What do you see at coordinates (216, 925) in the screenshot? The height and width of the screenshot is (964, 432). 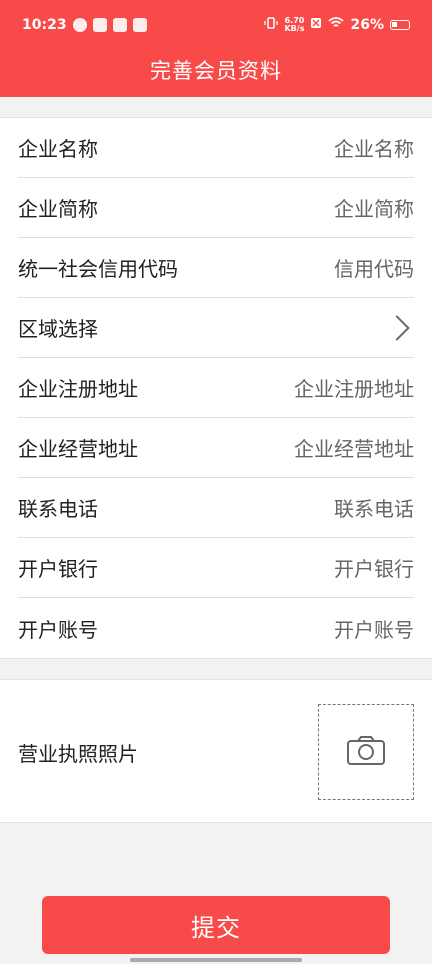 I see `submit-button: 提交` at bounding box center [216, 925].